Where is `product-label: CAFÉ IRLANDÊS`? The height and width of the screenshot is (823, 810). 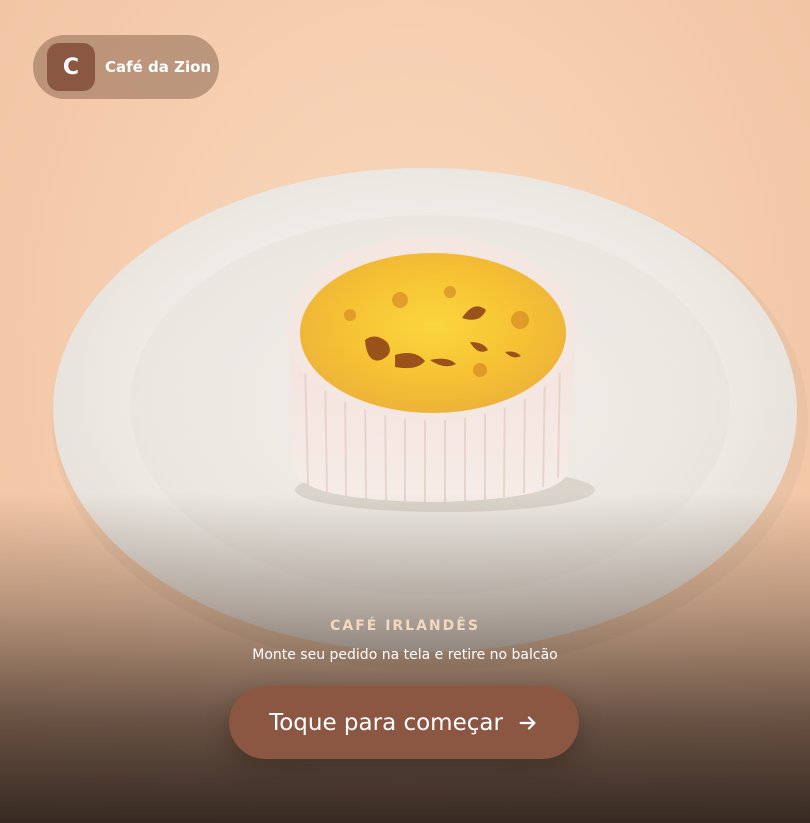 product-label: CAFÉ IRLANDÊS is located at coordinates (405, 626).